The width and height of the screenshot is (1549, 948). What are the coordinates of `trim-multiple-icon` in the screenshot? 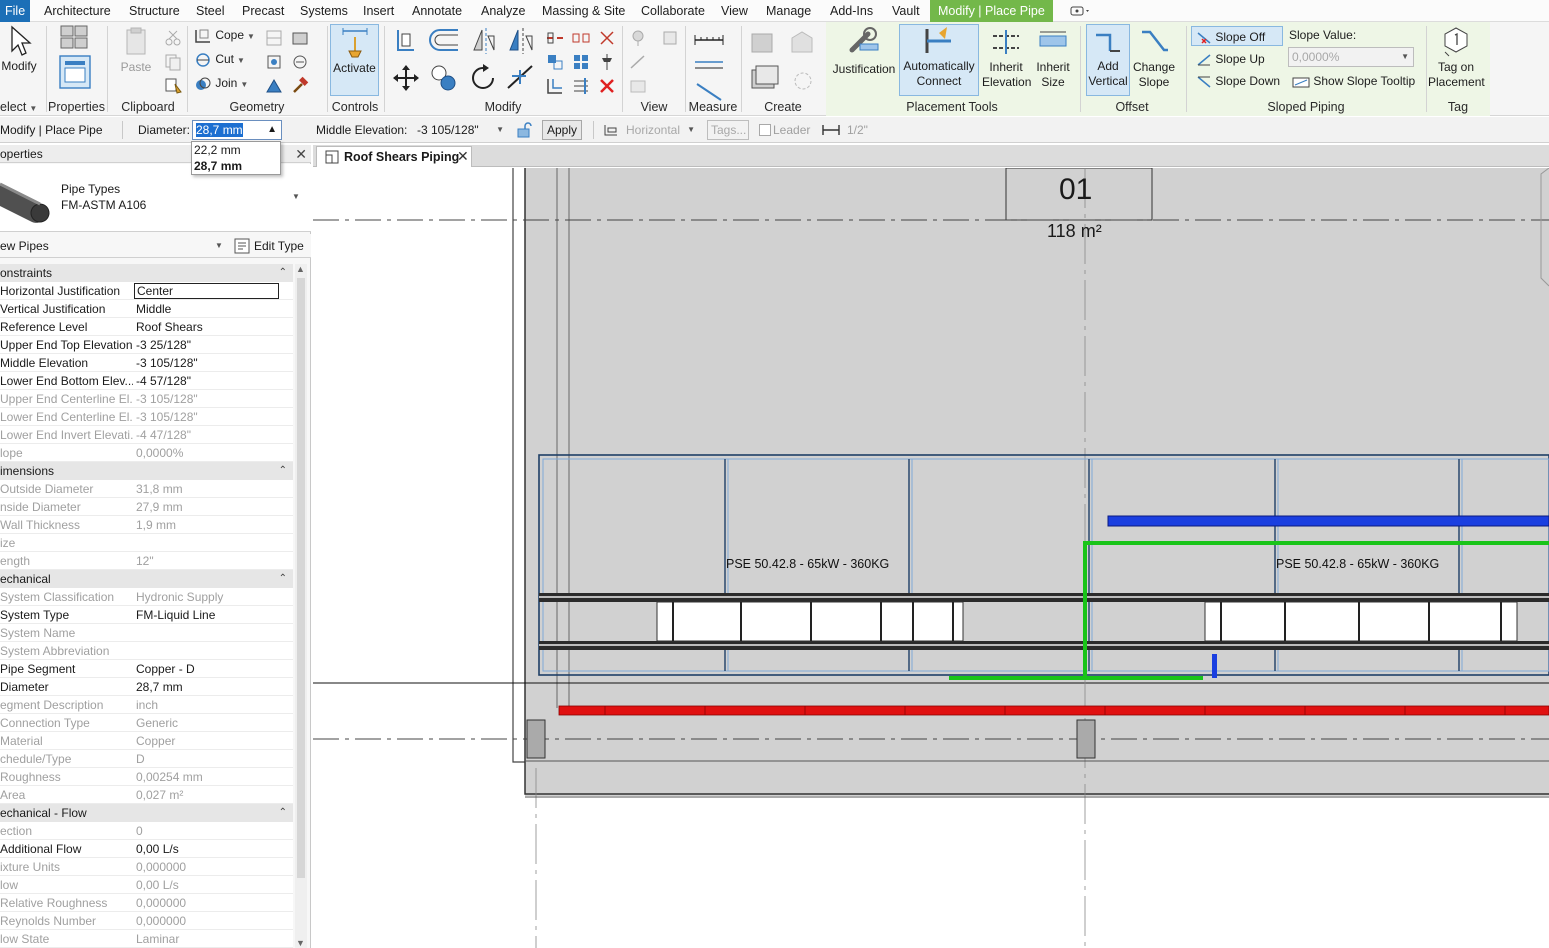 It's located at (581, 86).